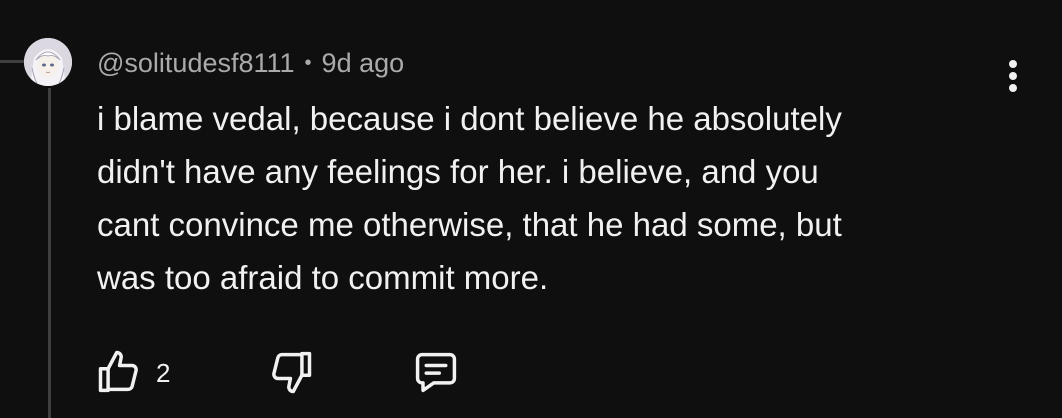  I want to click on comment-header: @solitudesf8111 • 9d ago, so click(250, 63).